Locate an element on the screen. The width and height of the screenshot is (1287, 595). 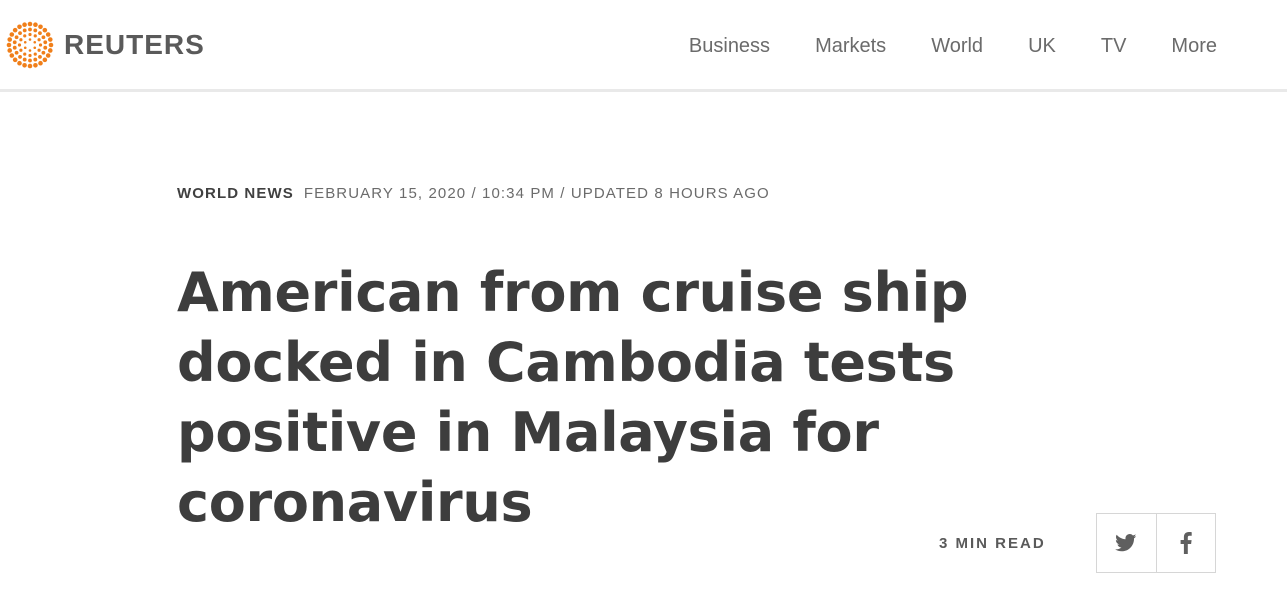
reuters-dots-icon is located at coordinates (30, 45).